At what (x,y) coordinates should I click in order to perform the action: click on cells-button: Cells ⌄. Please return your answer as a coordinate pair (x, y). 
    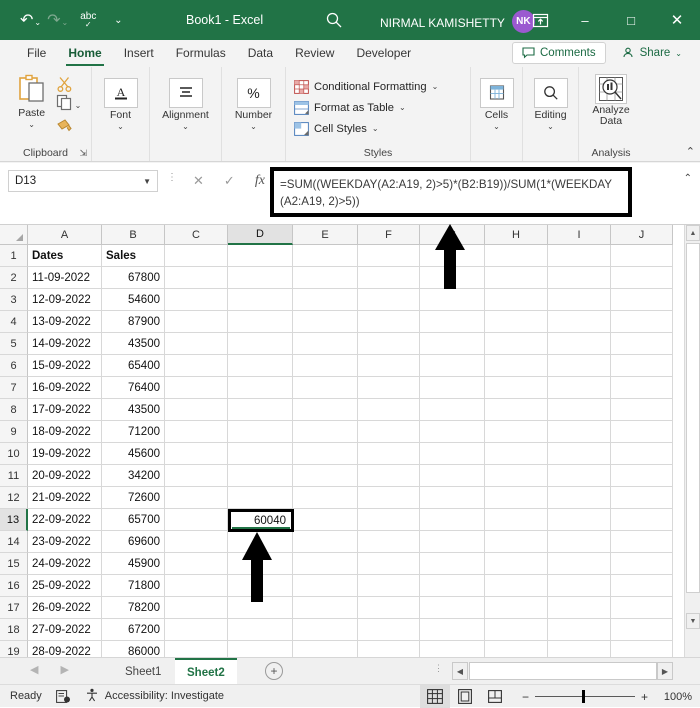
    Looking at the image, I should click on (497, 104).